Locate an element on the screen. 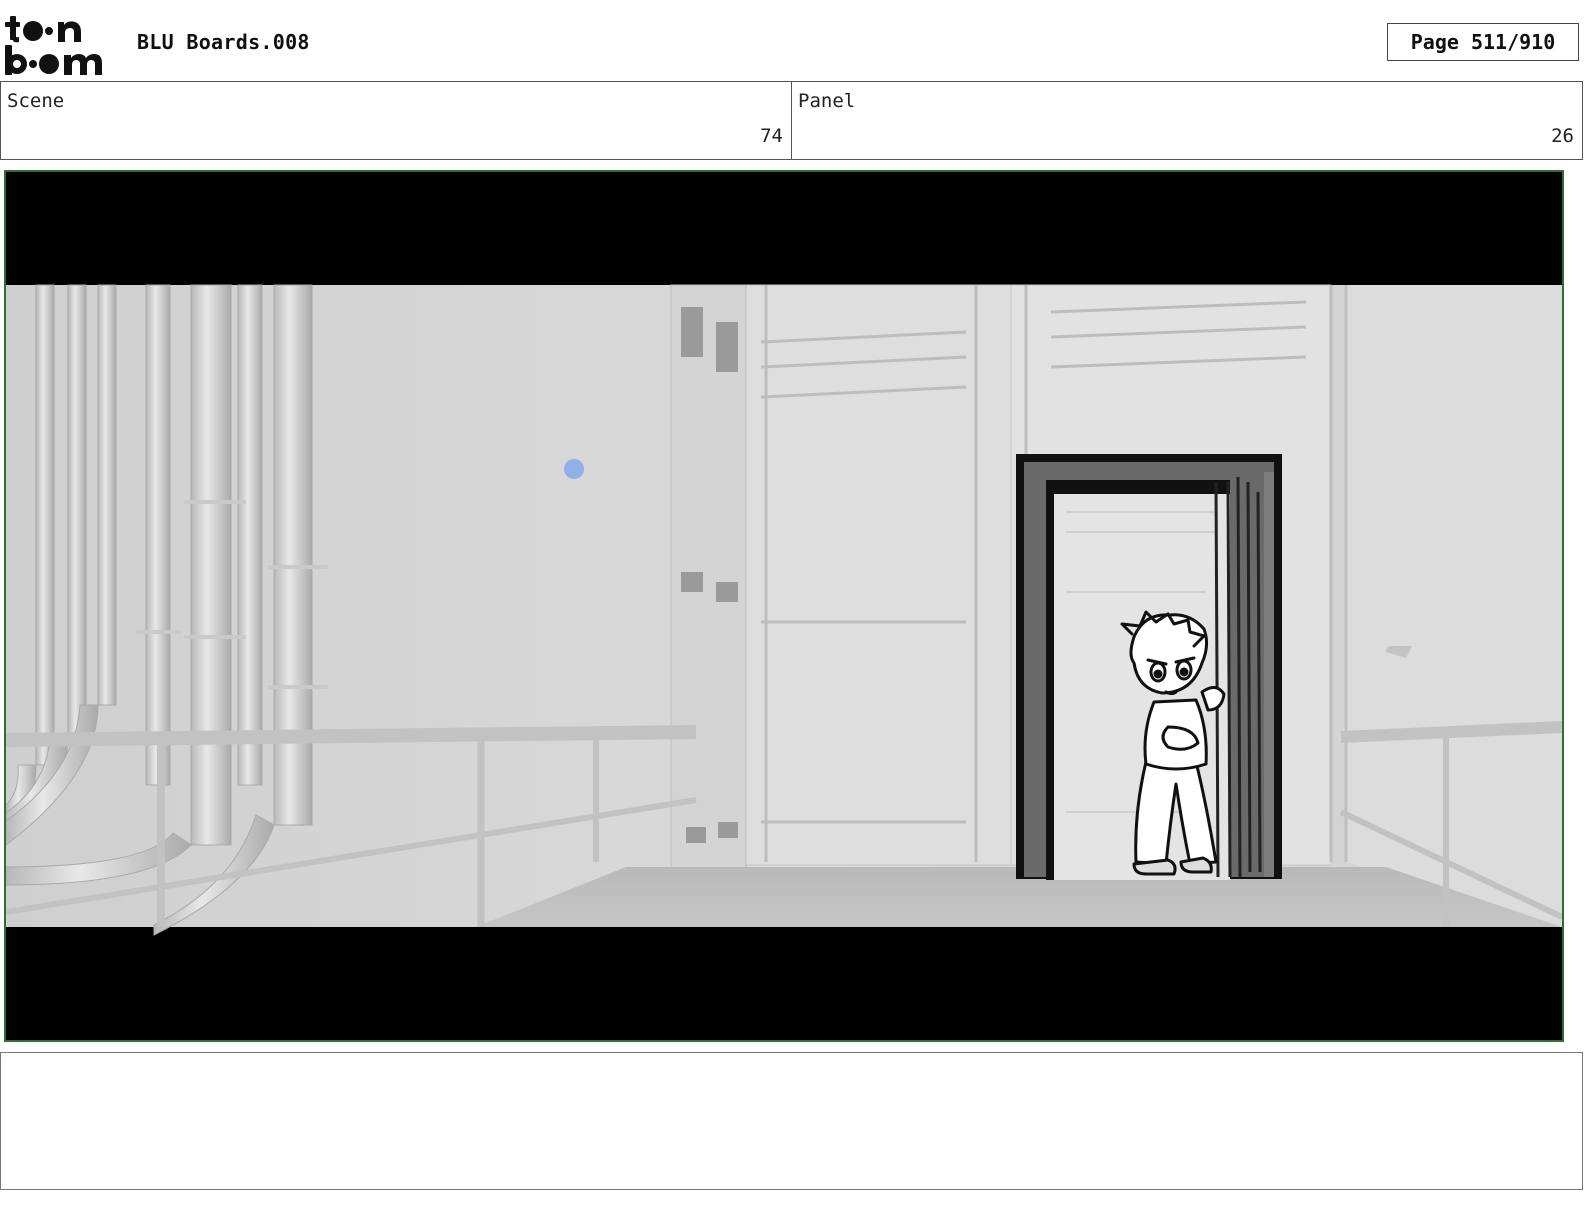  scene-label: Scene is located at coordinates (36, 101).